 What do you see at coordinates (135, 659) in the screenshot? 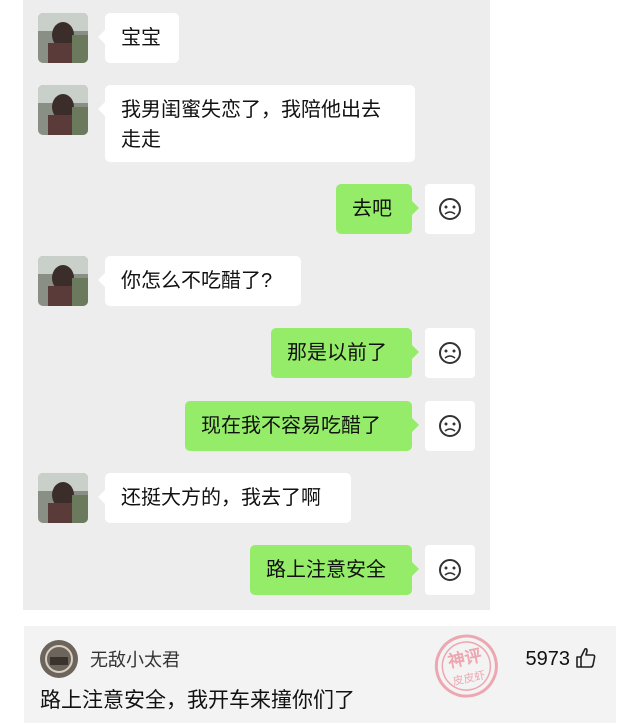
I see `commenter-username: 无敌小太君` at bounding box center [135, 659].